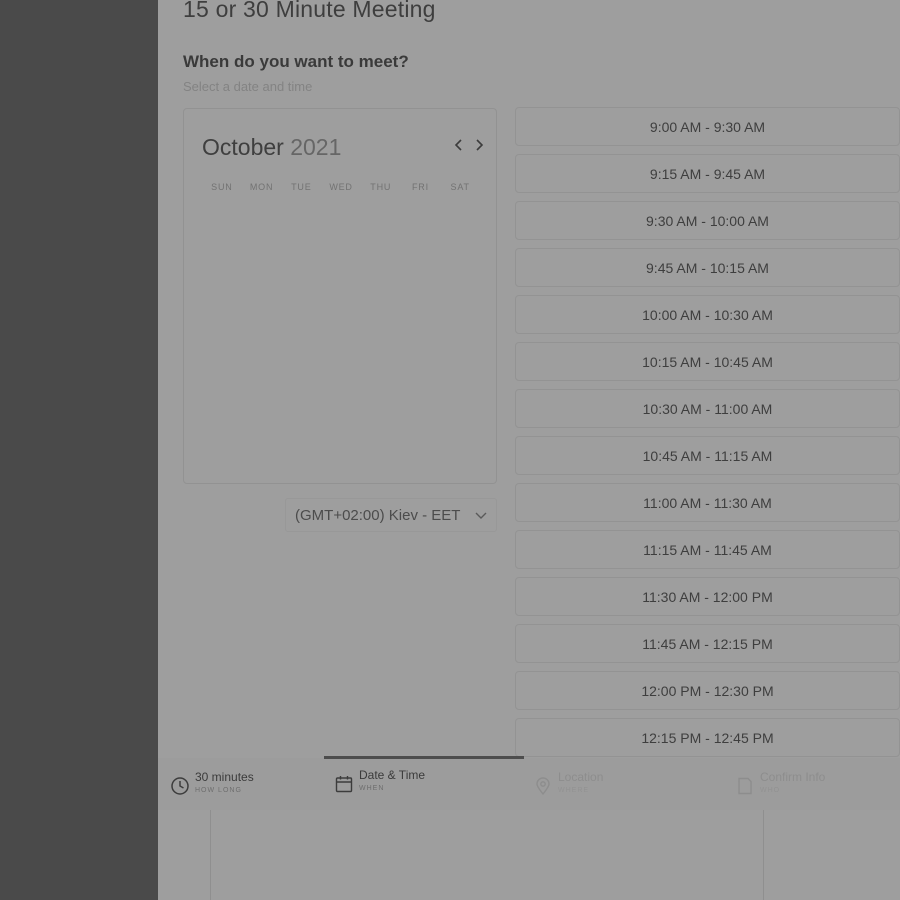 This screenshot has width=900, height=900. I want to click on step-progress-indicator, so click(424, 757).